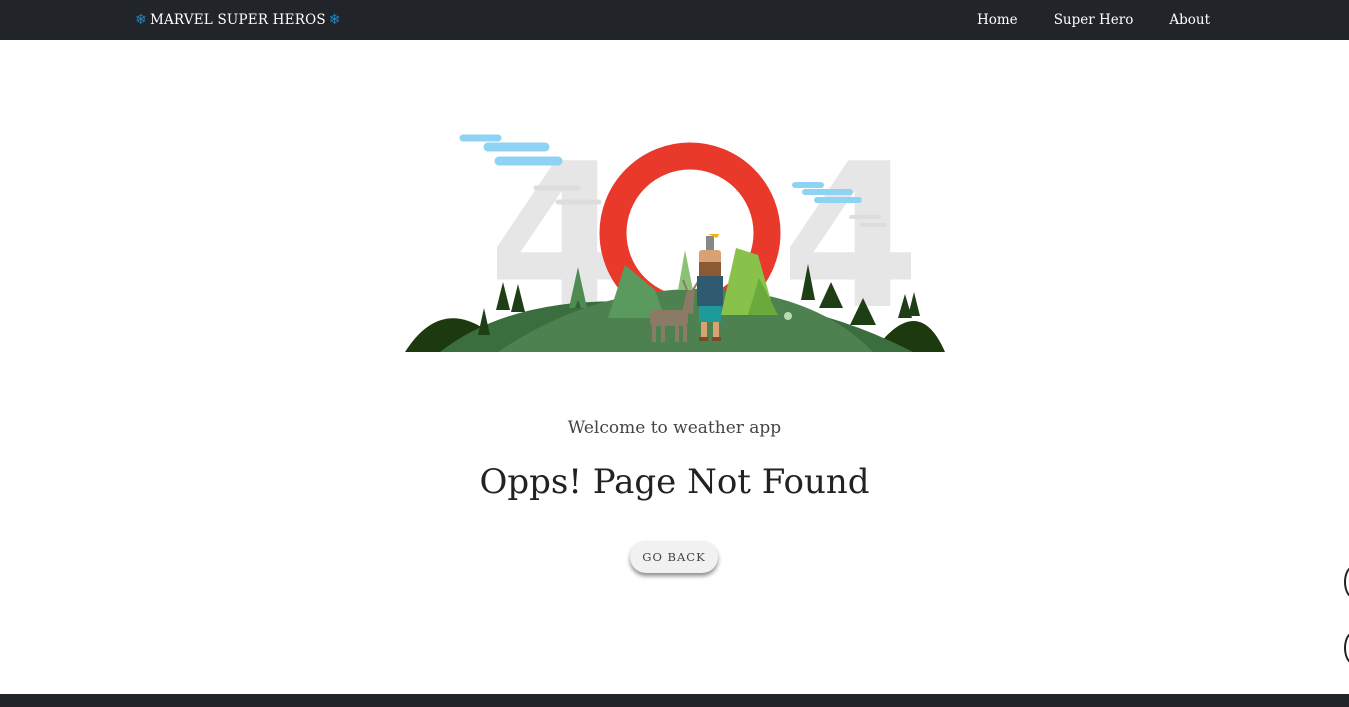  I want to click on nav-links: Home Super Hero About, so click(1093, 20).